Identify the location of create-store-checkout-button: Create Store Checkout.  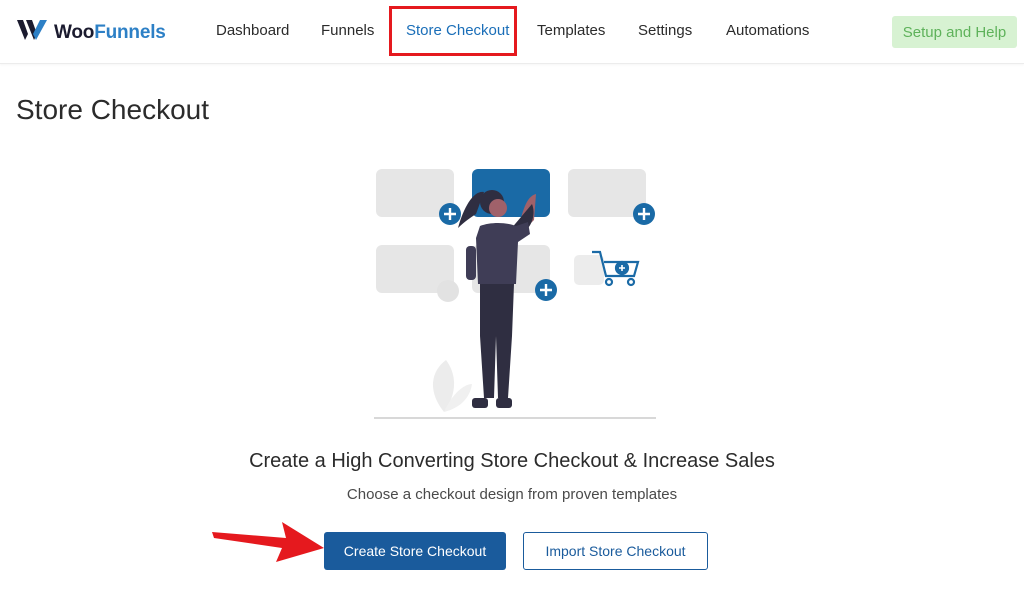
(415, 551).